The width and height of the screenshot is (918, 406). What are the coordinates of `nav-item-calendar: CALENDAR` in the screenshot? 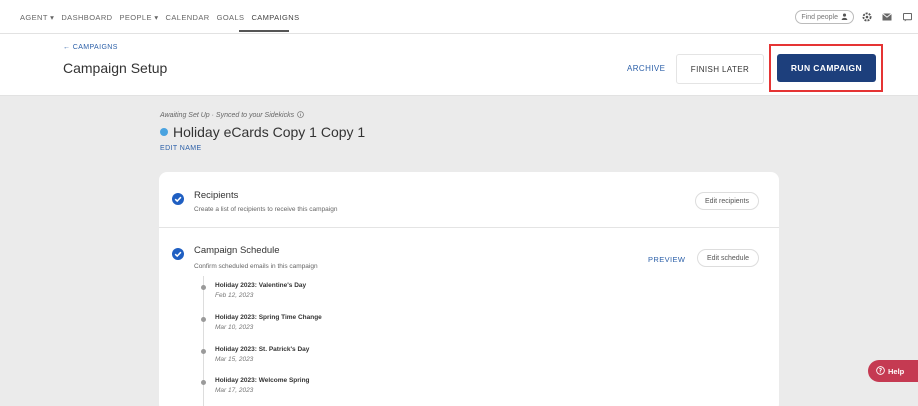 It's located at (188, 17).